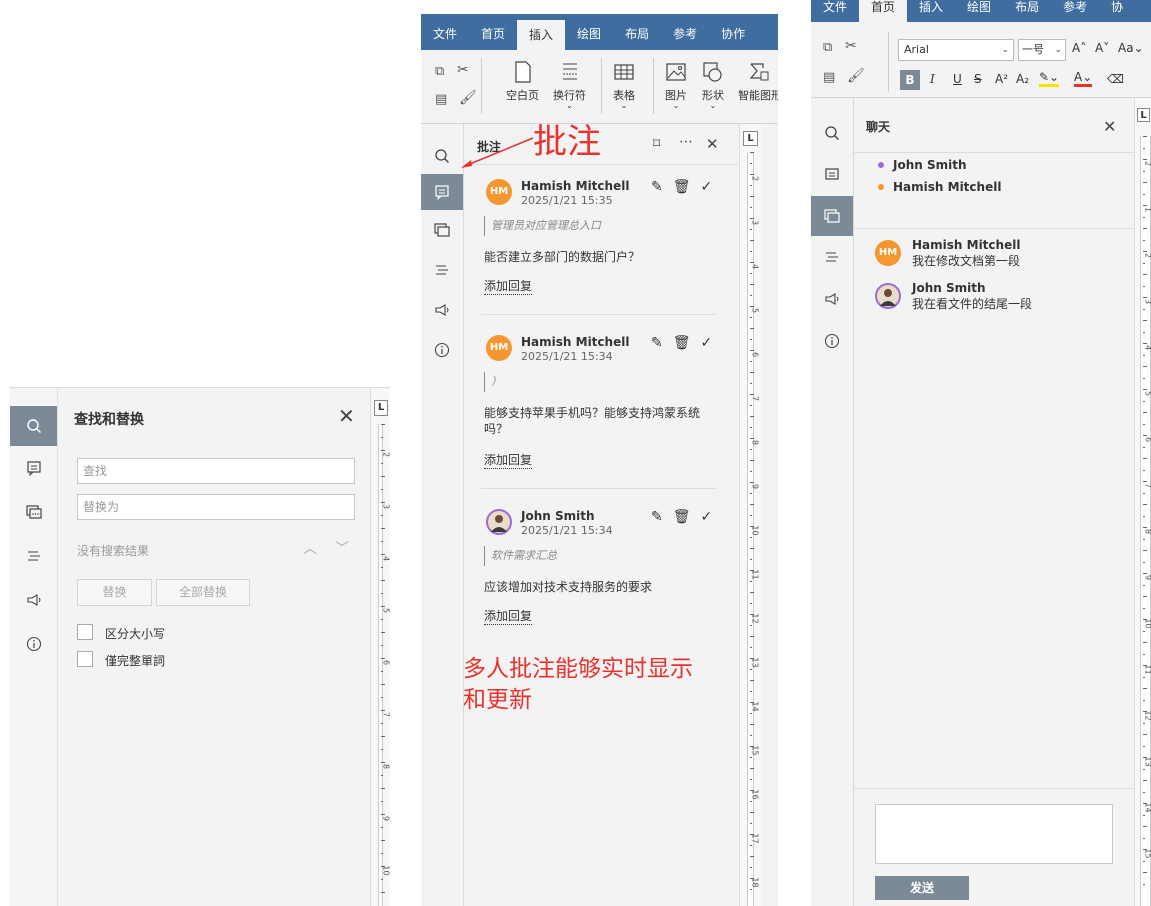 The height and width of the screenshot is (906, 1151). What do you see at coordinates (755, 442) in the screenshot?
I see `ruler-number: 8` at bounding box center [755, 442].